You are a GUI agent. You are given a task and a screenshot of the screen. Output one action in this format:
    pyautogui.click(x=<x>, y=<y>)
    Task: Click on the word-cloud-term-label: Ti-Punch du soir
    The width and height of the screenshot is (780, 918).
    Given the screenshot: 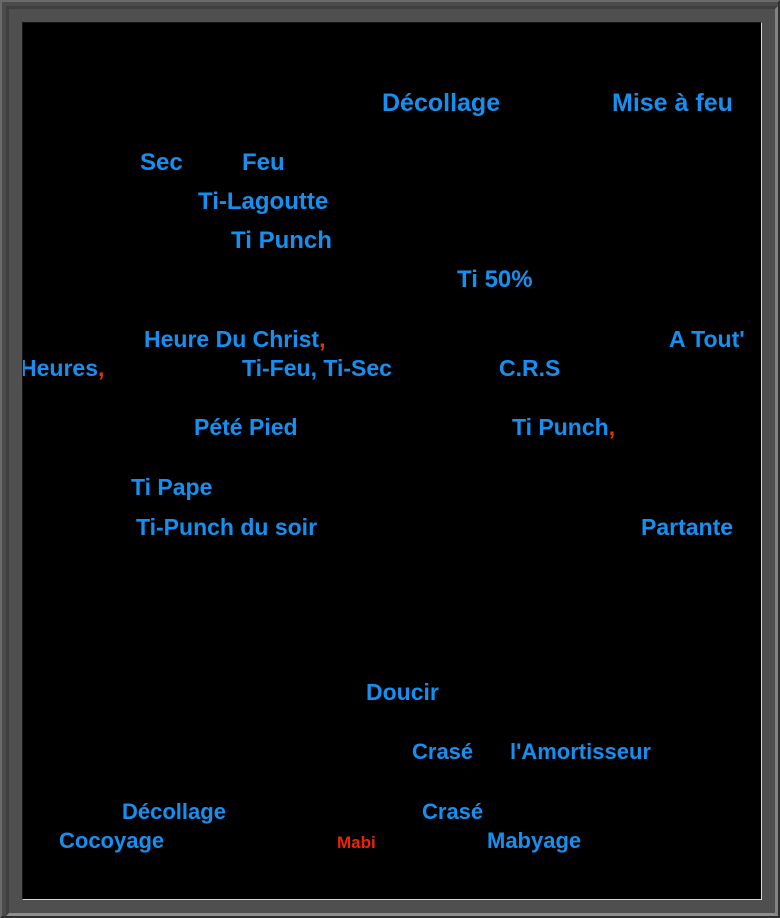 What is the action you would take?
    pyautogui.click(x=227, y=527)
    